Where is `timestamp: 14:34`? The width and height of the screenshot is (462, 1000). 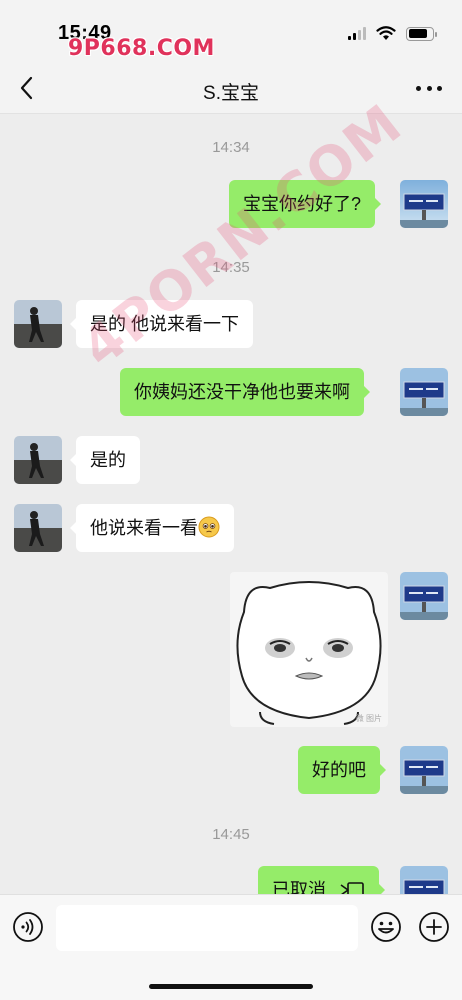 timestamp: 14:34 is located at coordinates (231, 147).